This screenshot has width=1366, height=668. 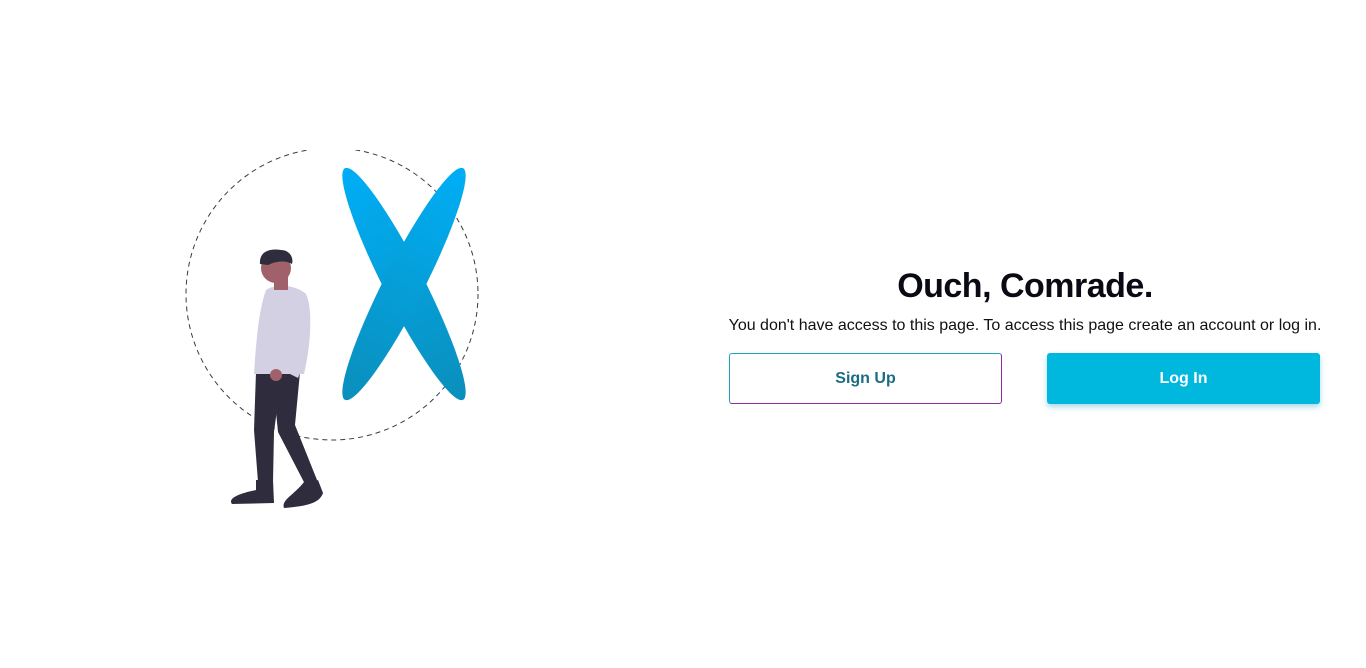 What do you see at coordinates (1025, 286) in the screenshot?
I see `page-title: Ouch, Comrade.` at bounding box center [1025, 286].